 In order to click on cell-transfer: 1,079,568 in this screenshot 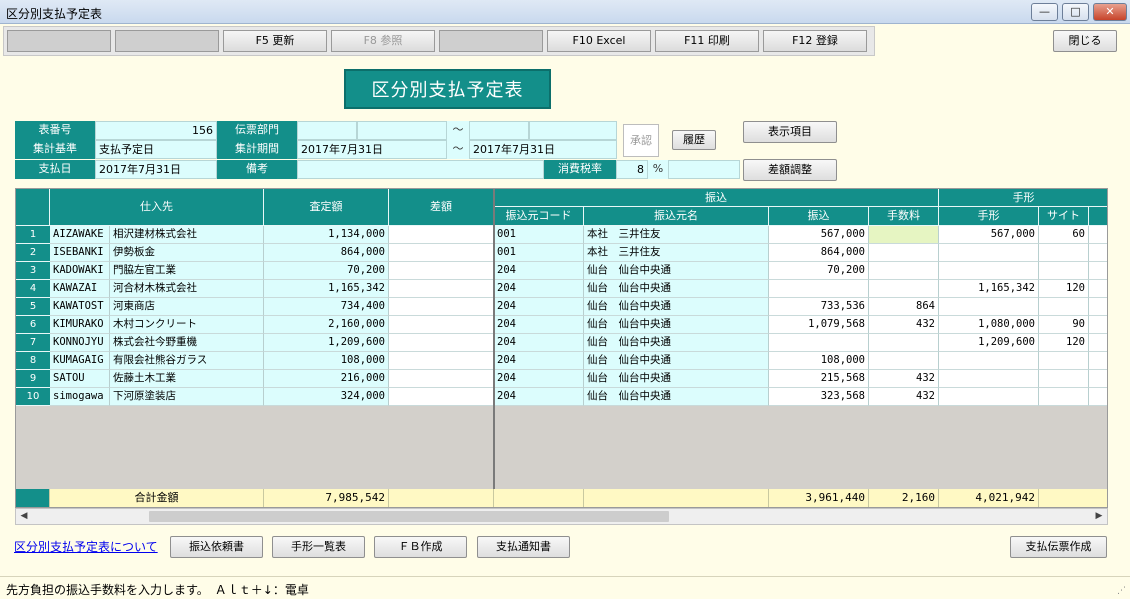, I will do `click(819, 325)`.